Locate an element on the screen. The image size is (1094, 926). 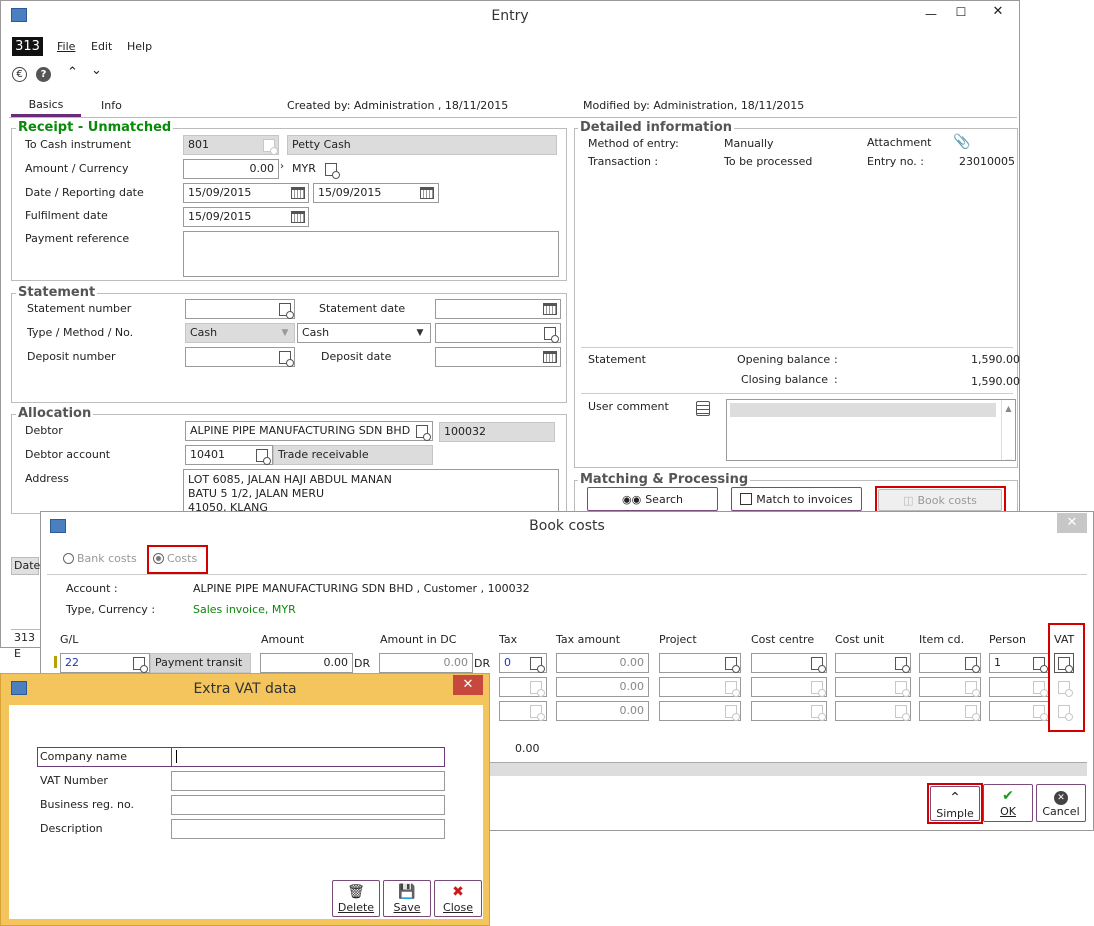
chevron-down-icon: ⌄ is located at coordinates (96, 70).